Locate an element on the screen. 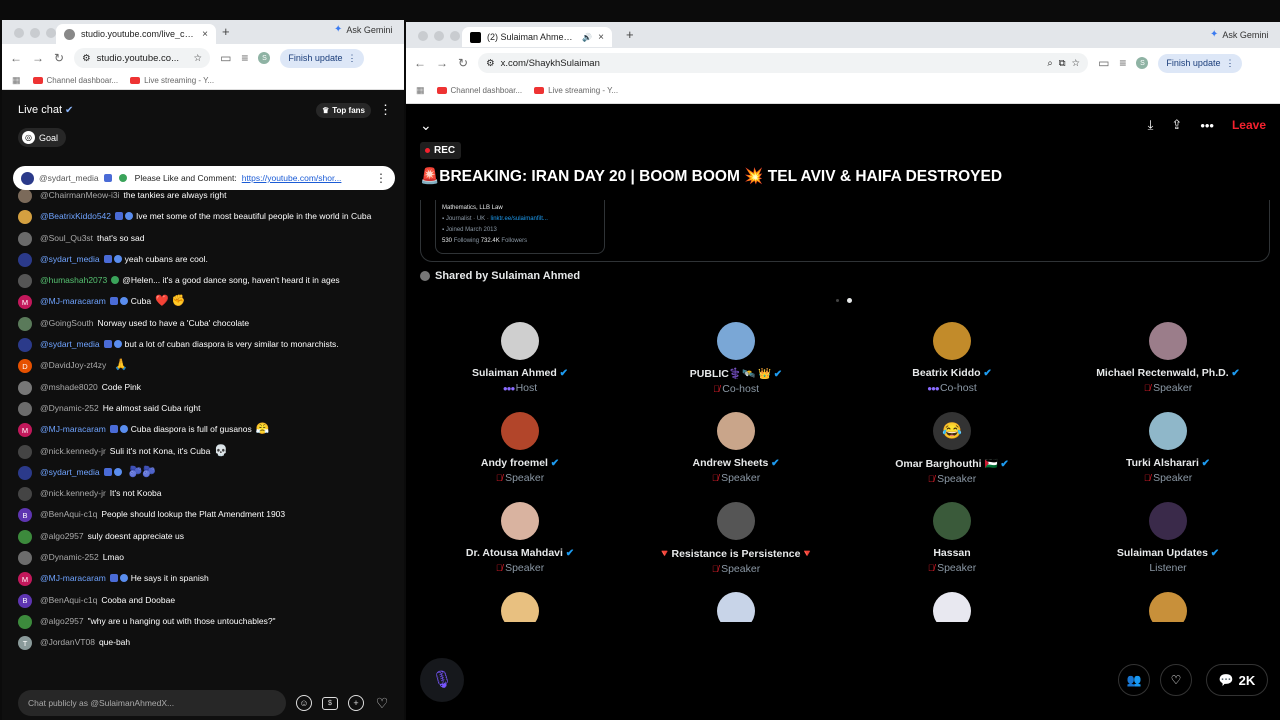 This screenshot has width=1280, height=720. message-author: @DavidJoy-zt4zy is located at coordinates (73, 365).